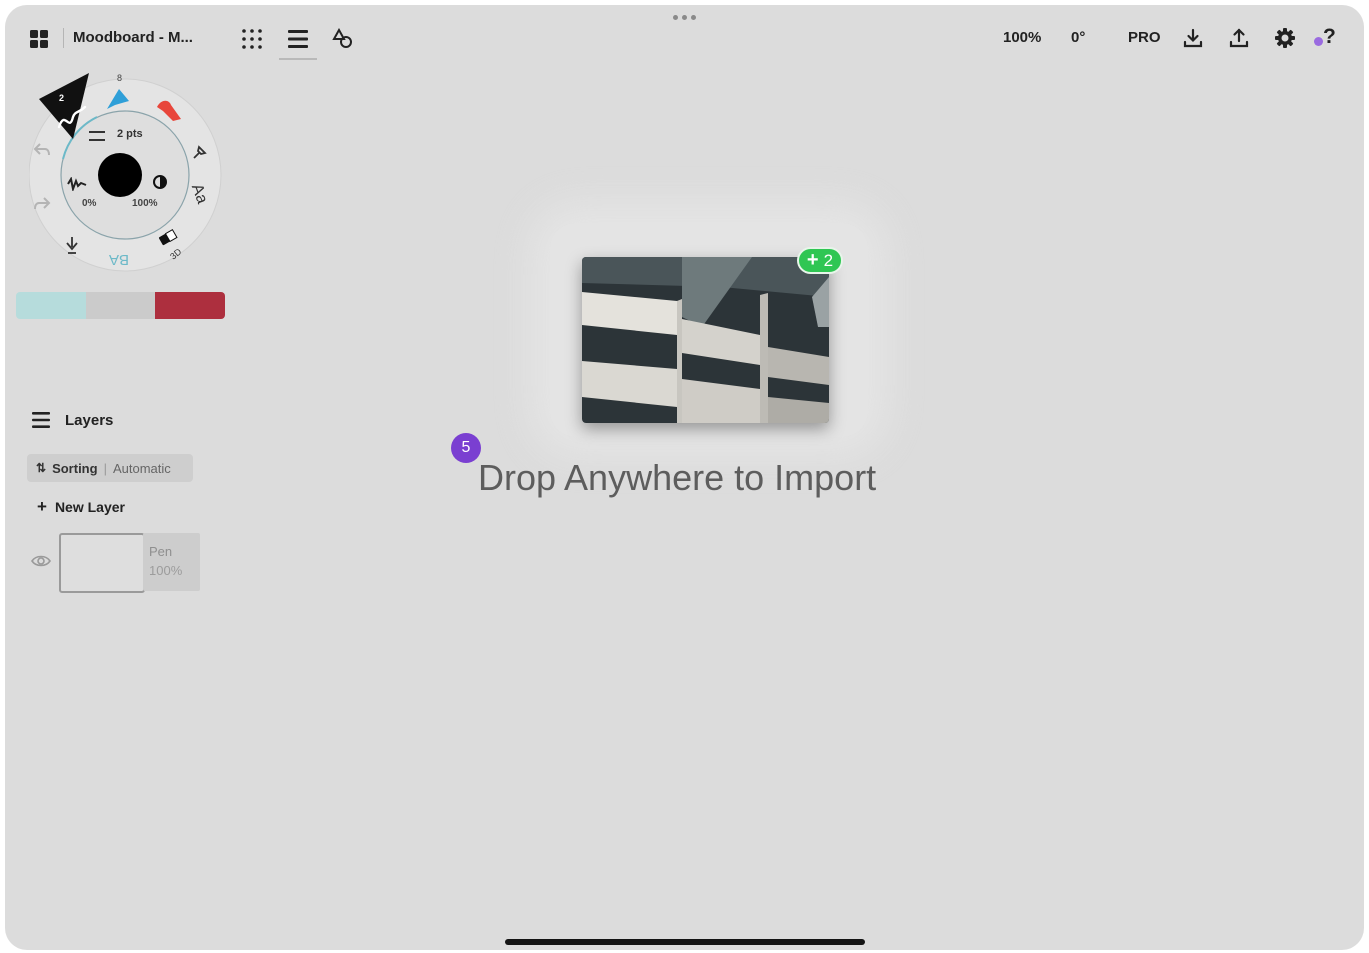 The height and width of the screenshot is (953, 1369). I want to click on import-extra-count: 2, so click(828, 260).